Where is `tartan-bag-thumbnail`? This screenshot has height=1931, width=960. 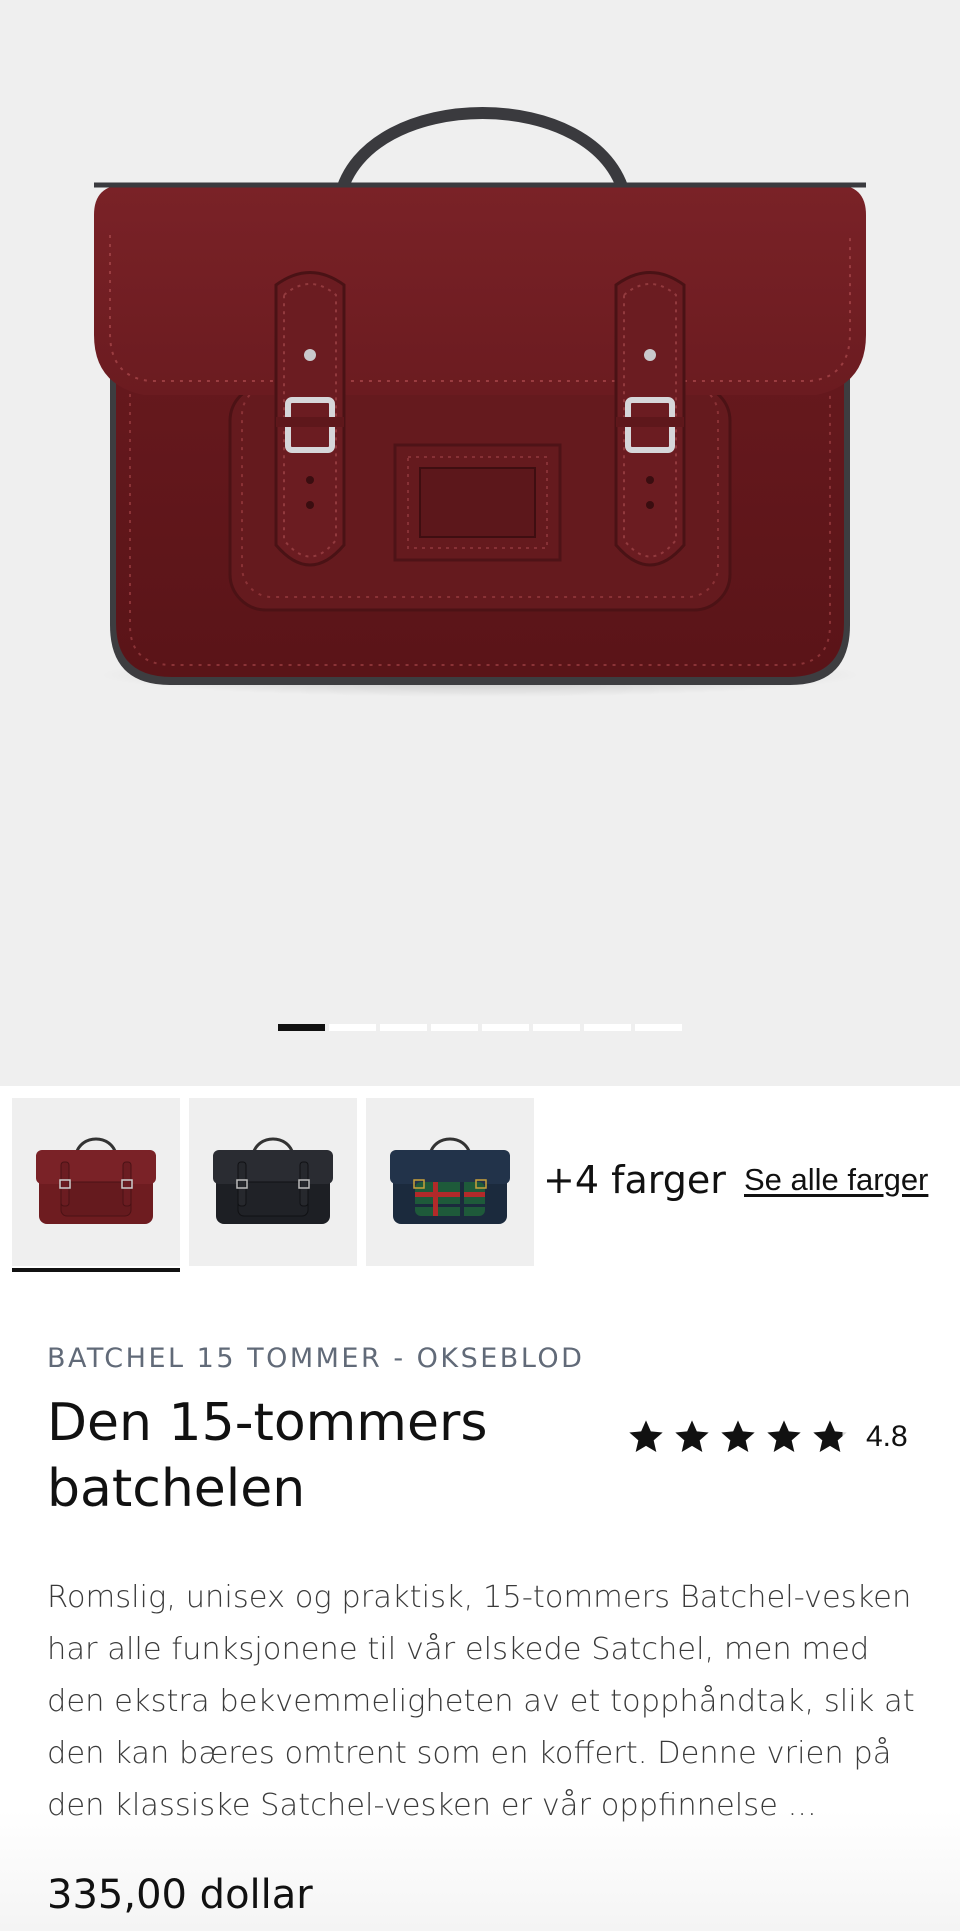 tartan-bag-thumbnail is located at coordinates (450, 1180).